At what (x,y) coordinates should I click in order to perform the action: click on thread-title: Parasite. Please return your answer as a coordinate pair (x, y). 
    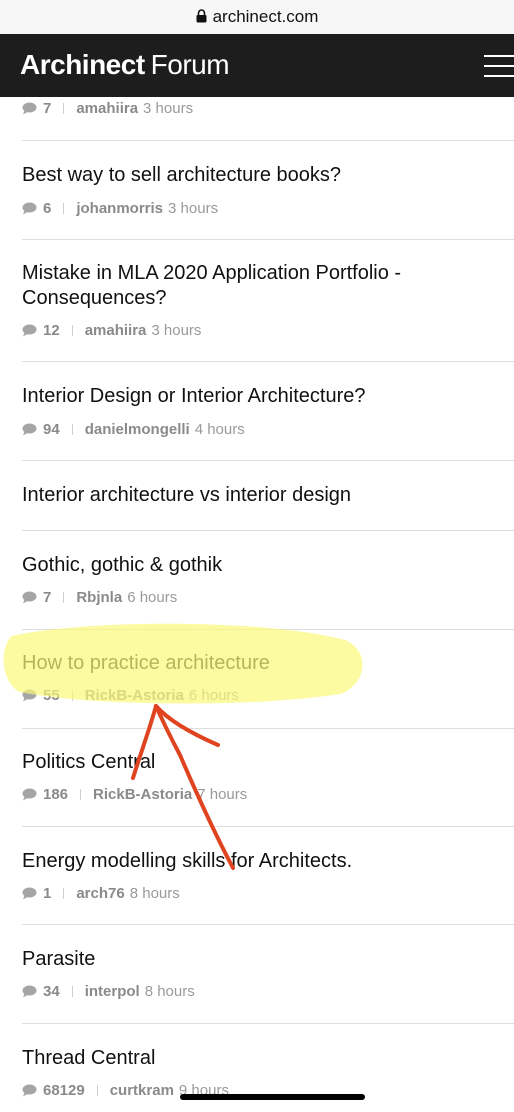
    Looking at the image, I should click on (257, 959).